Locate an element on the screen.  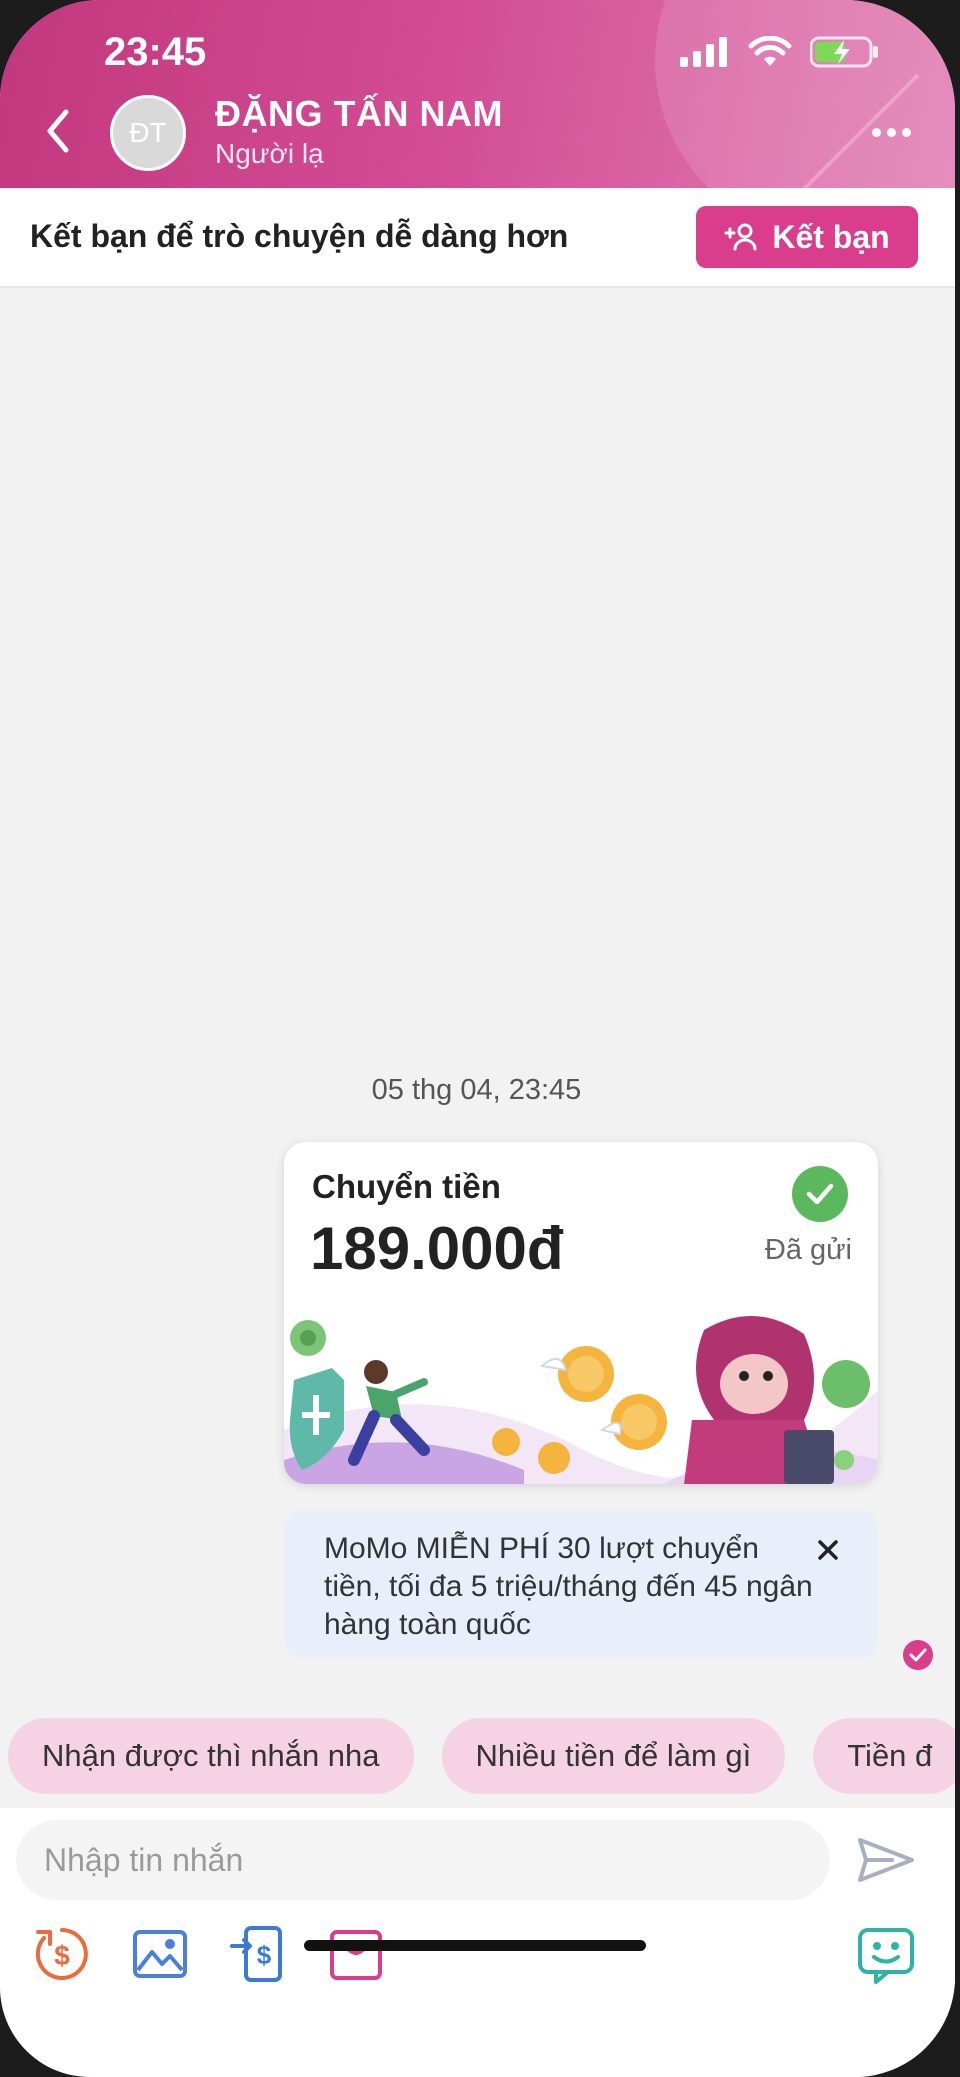
transfer-money-icon: $ is located at coordinates (258, 1954).